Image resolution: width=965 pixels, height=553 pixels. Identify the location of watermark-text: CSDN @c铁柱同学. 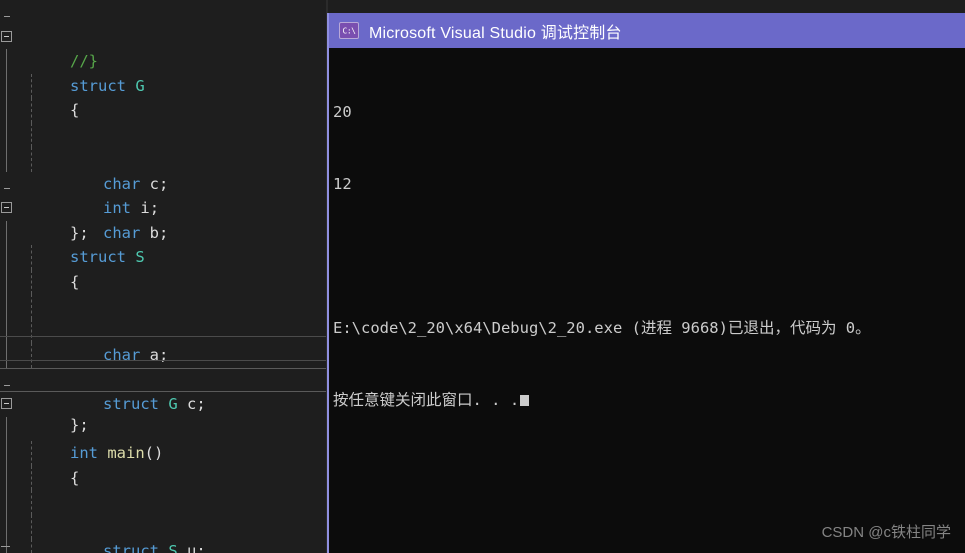
(886, 532).